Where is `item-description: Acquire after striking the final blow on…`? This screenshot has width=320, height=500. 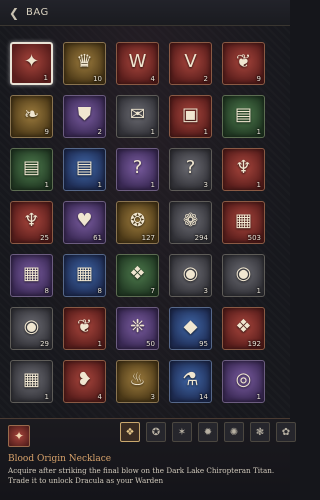 item-description: Acquire after striking the final blow on… is located at coordinates (141, 475).